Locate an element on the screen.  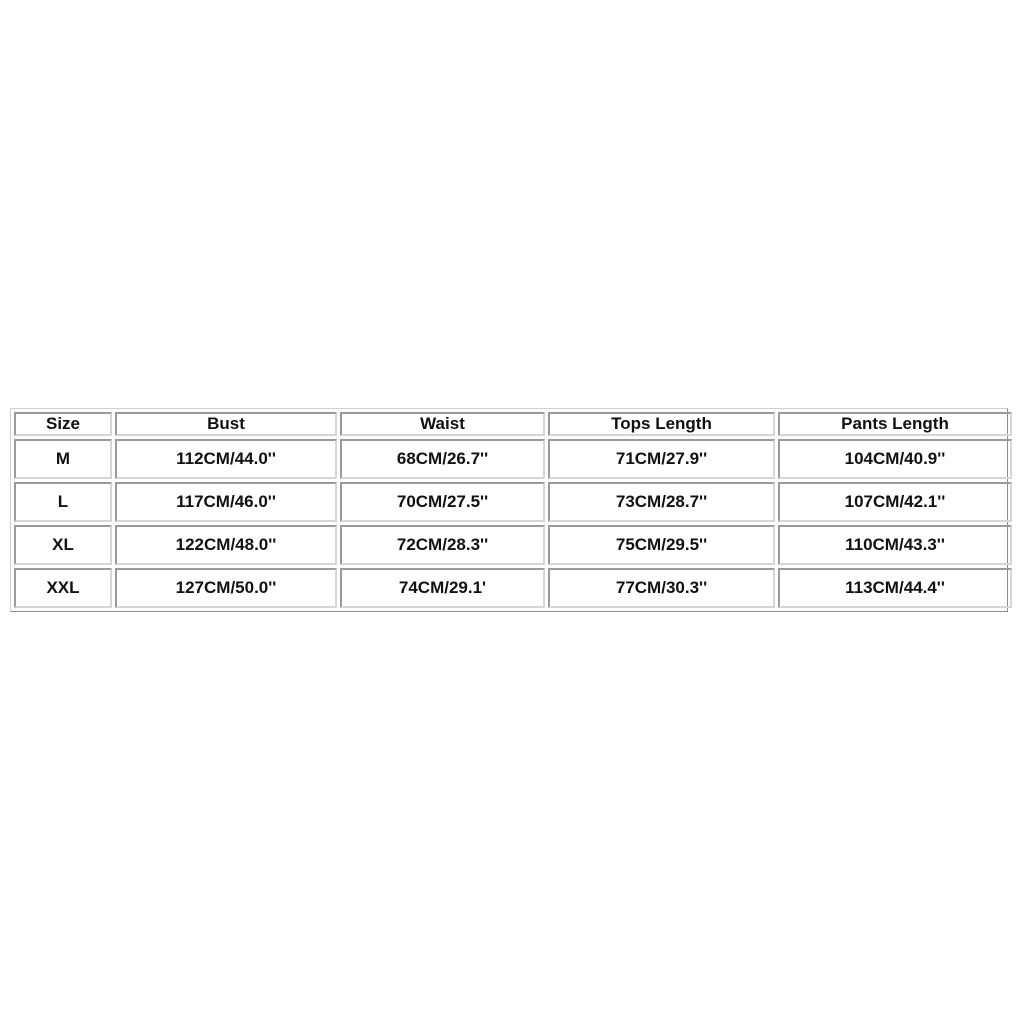
cell-size: M is located at coordinates (63, 459).